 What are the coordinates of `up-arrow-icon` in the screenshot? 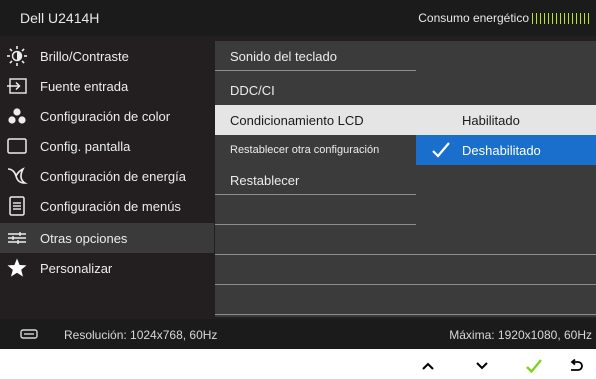 It's located at (428, 366).